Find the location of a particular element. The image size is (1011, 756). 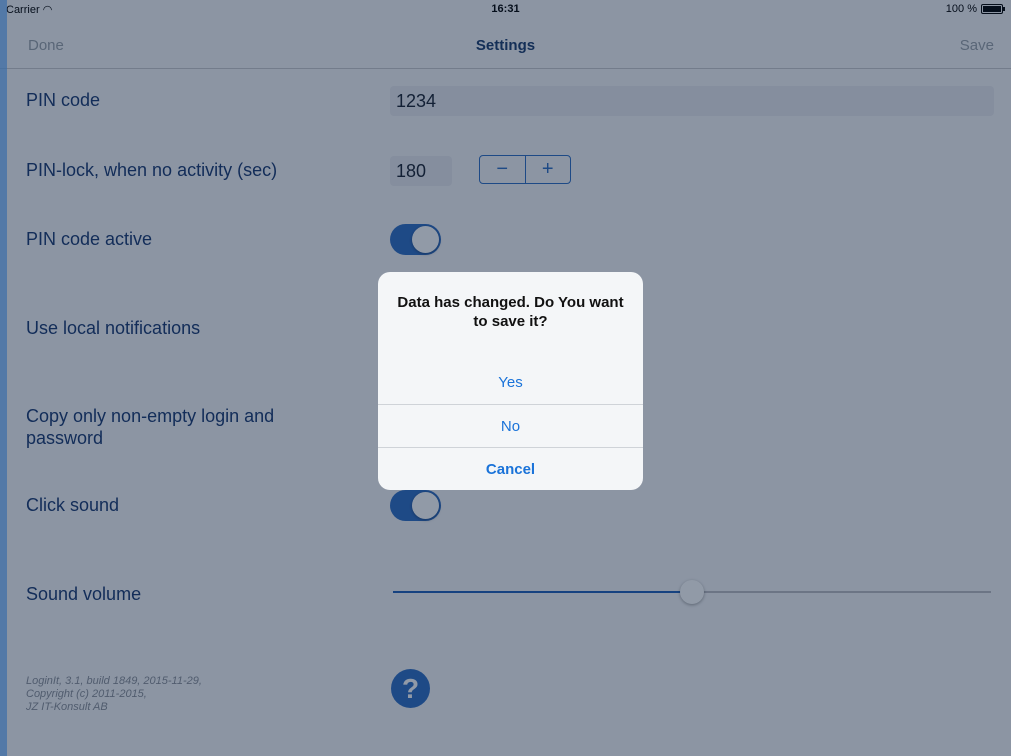

alert-no-button: No is located at coordinates (510, 426).